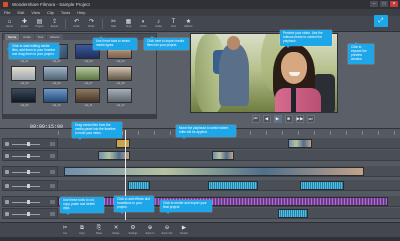 The image size is (400, 241). Describe the element at coordinates (87, 97) in the screenshot. I see `media-thumbnail: clip_11` at that location.